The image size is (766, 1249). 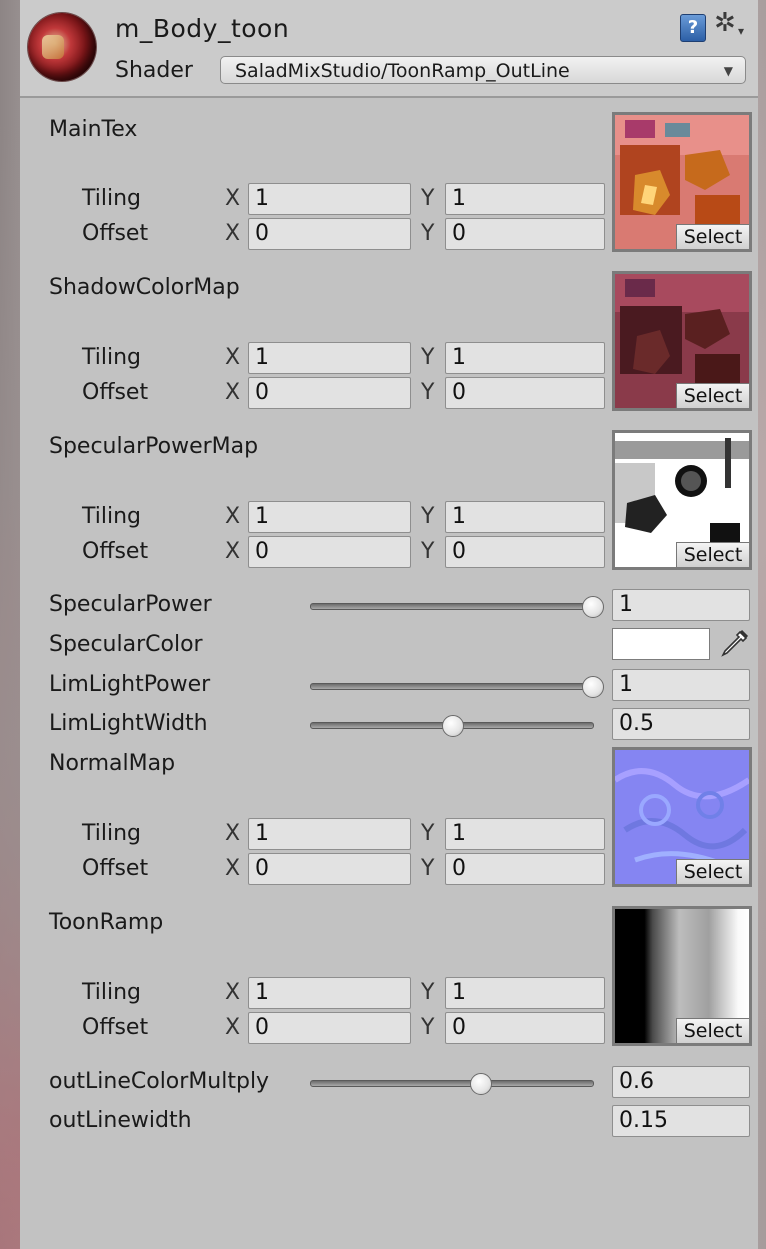 What do you see at coordinates (734, 644) in the screenshot?
I see `eyedropper-icon` at bounding box center [734, 644].